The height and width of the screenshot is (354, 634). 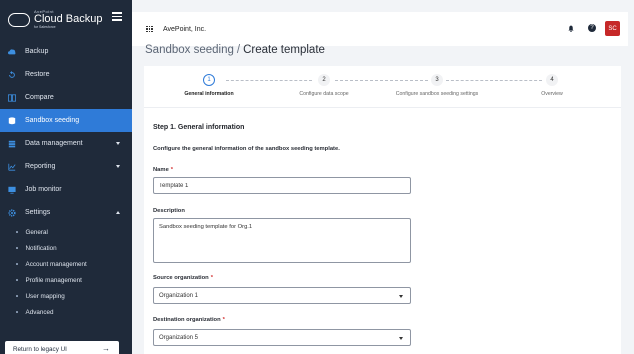 I want to click on sidebar-item-data-management: Data management, so click(x=66, y=143).